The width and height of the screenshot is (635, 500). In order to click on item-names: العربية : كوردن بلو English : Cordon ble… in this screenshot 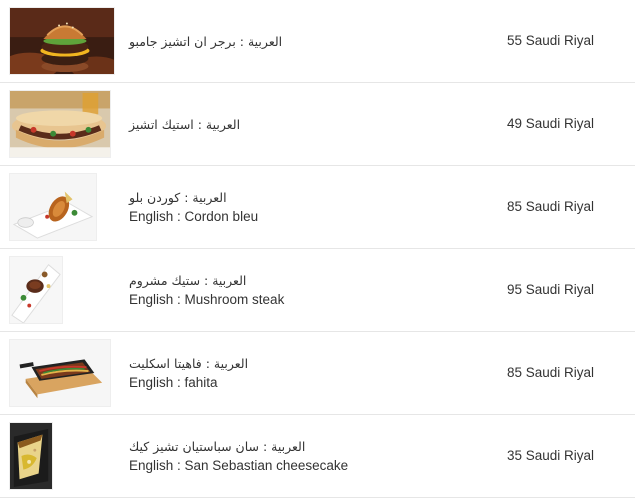, I will do `click(294, 207)`.